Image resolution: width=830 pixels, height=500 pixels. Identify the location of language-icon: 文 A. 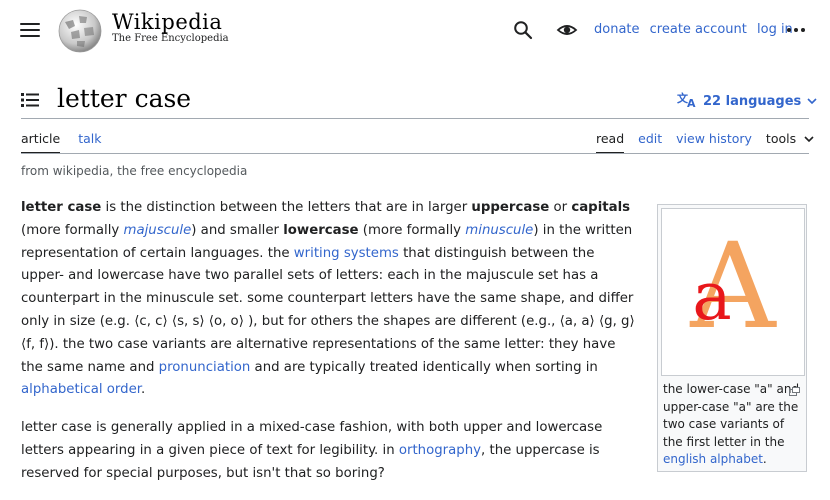
(687, 101).